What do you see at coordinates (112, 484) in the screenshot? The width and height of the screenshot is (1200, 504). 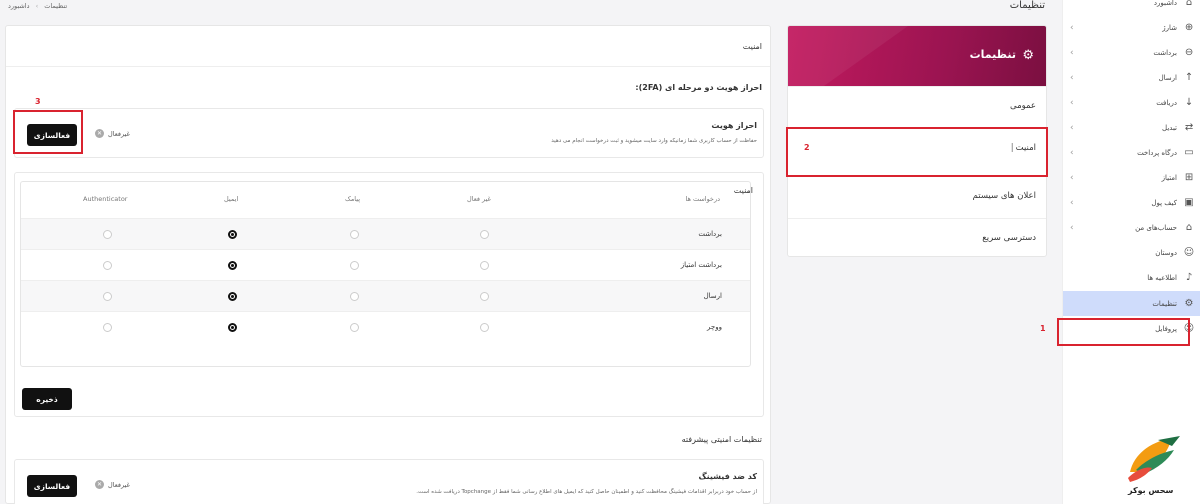 I see `antiphishing-status: غیرفعال ✕` at bounding box center [112, 484].